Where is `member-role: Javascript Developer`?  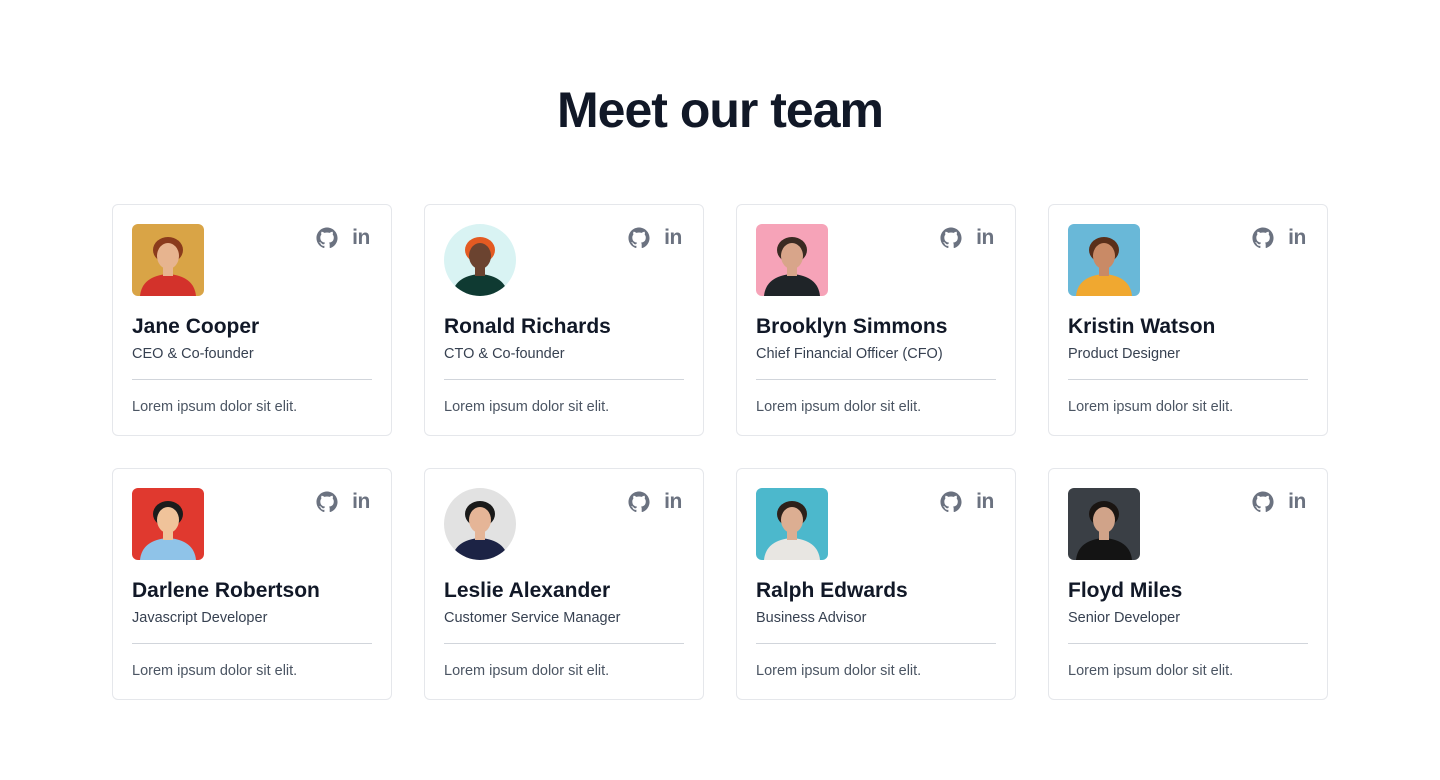 member-role: Javascript Developer is located at coordinates (200, 618).